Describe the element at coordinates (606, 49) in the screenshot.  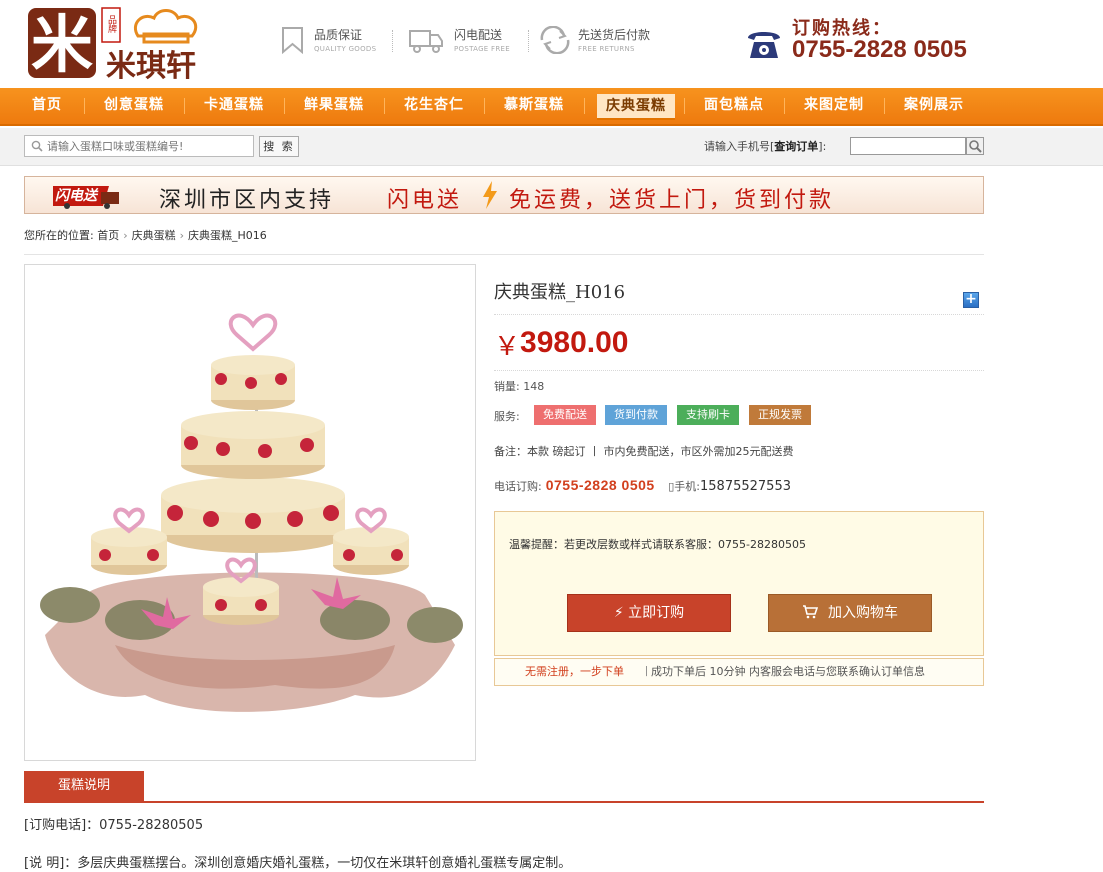
I see `feature-sub: FREE RETURNS` at that location.